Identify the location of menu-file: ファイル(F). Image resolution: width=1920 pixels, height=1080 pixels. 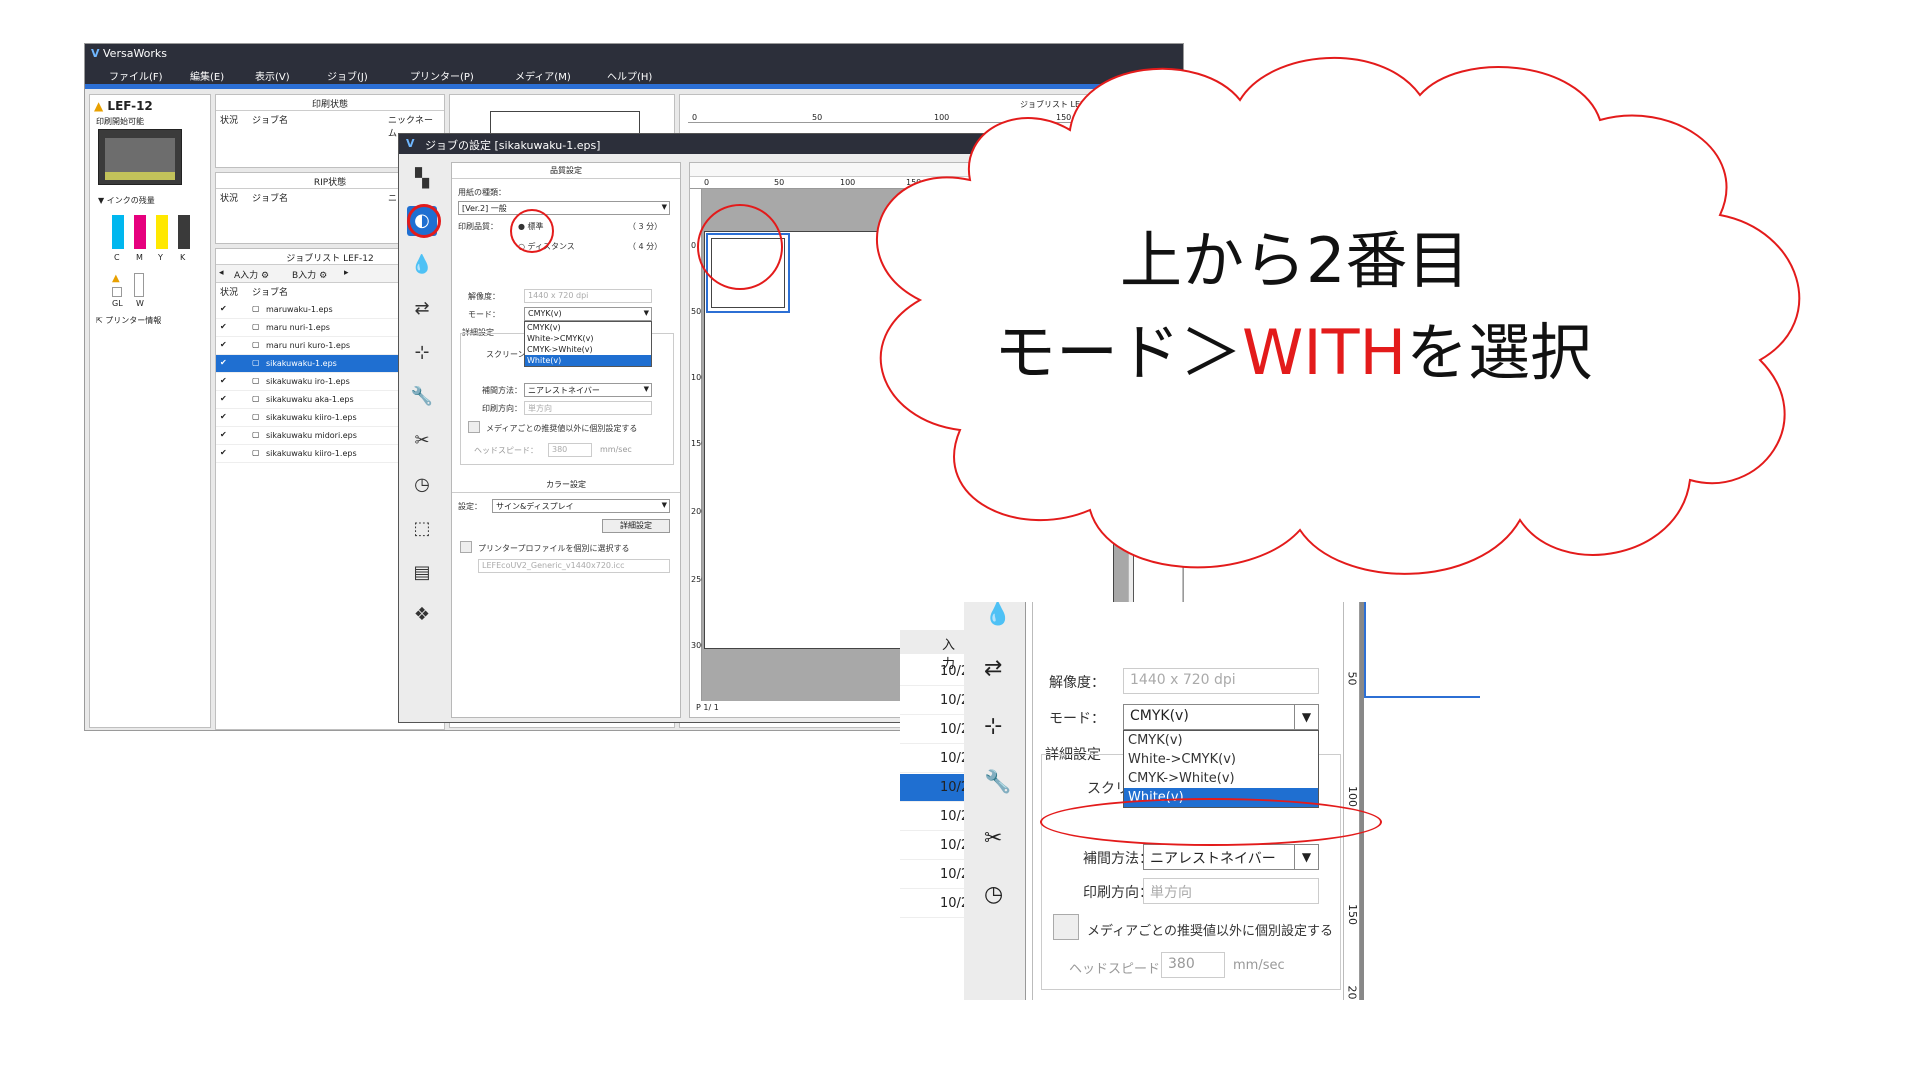
(136, 75).